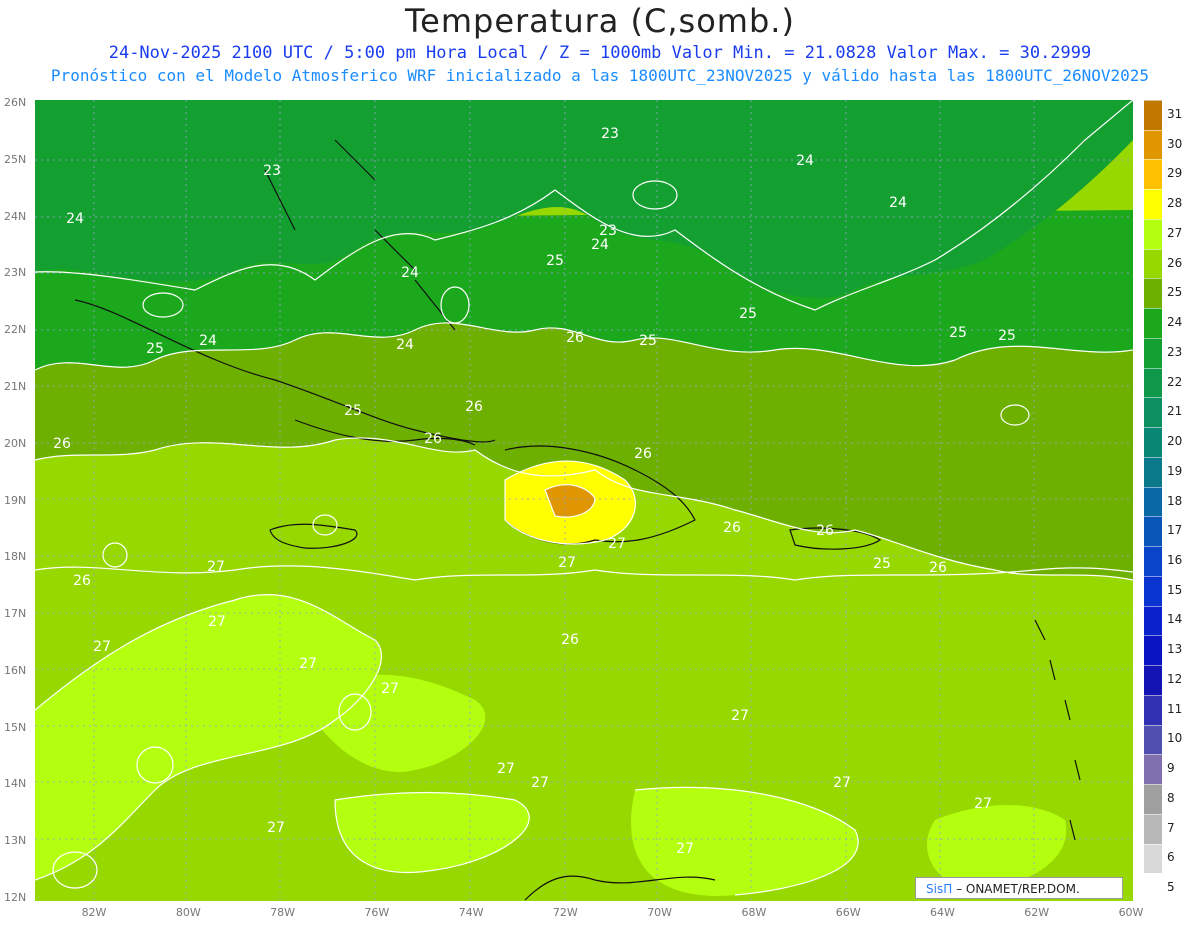  What do you see at coordinates (15, 897) in the screenshot?
I see `lat-label: 12N` at bounding box center [15, 897].